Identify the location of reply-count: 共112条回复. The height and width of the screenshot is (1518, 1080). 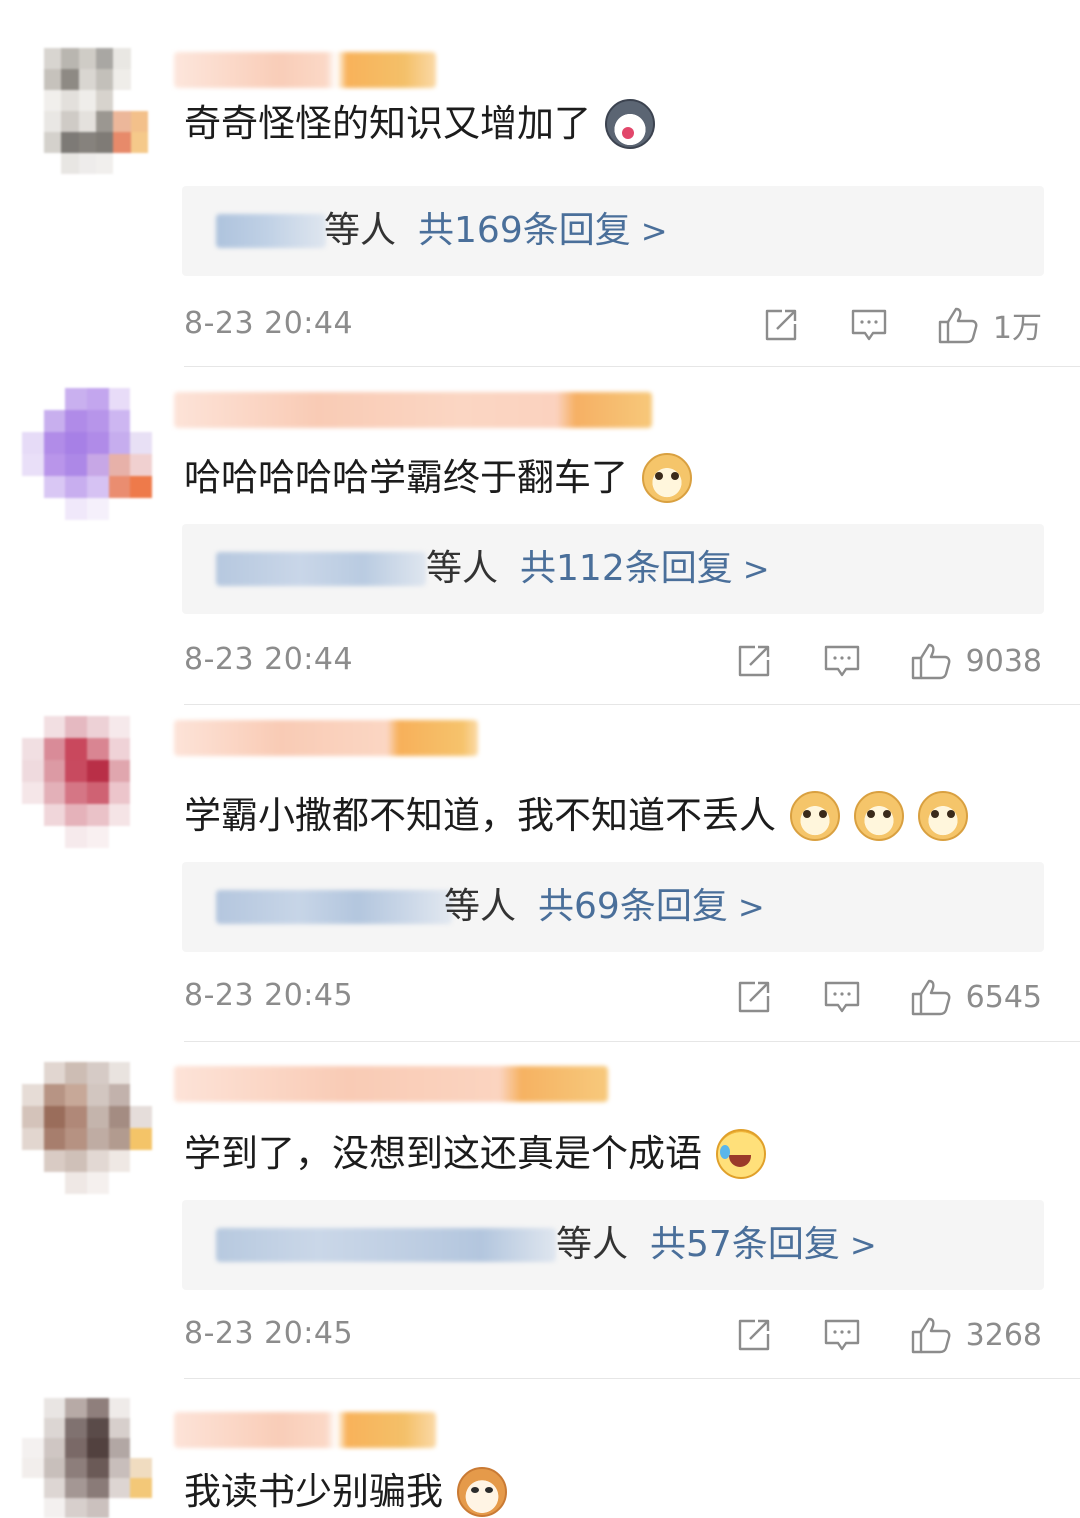
(626, 568).